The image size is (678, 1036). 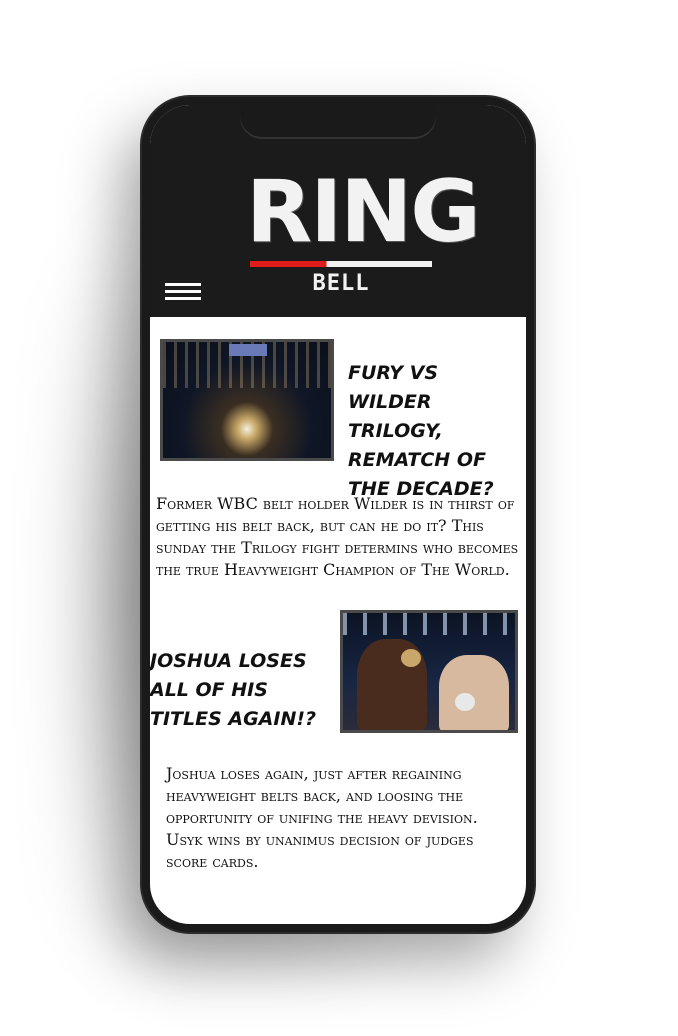 I want to click on logo-underline, so click(x=341, y=264).